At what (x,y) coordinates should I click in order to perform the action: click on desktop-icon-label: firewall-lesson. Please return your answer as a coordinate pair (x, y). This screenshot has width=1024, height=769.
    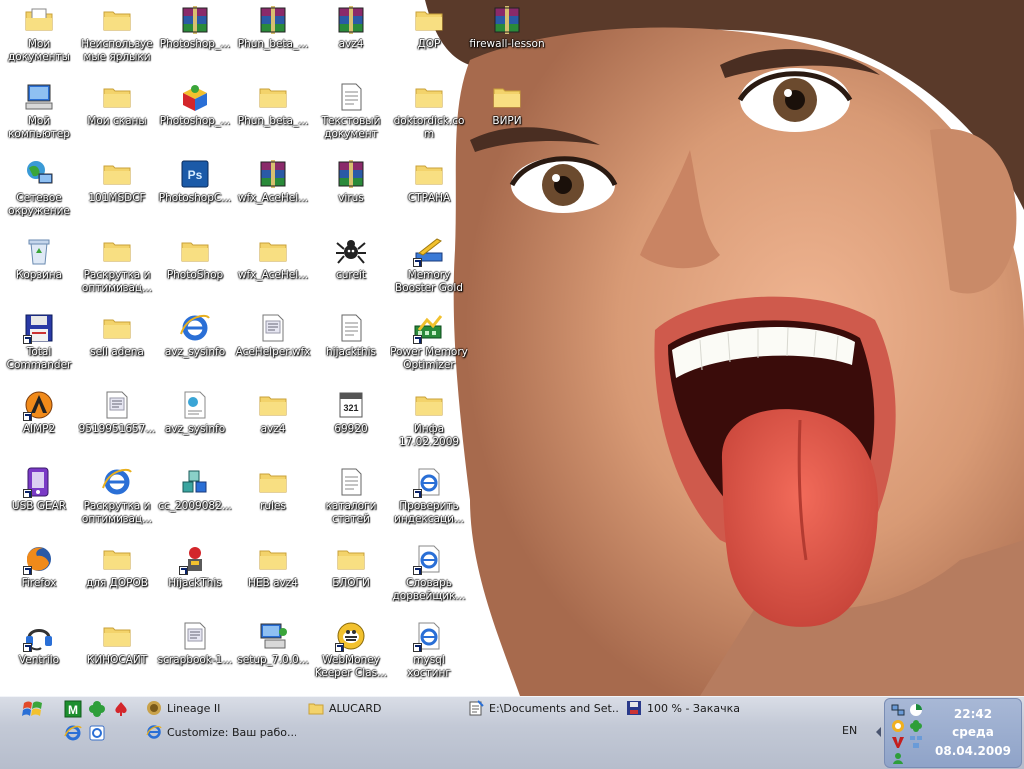
    Looking at the image, I should click on (507, 44).